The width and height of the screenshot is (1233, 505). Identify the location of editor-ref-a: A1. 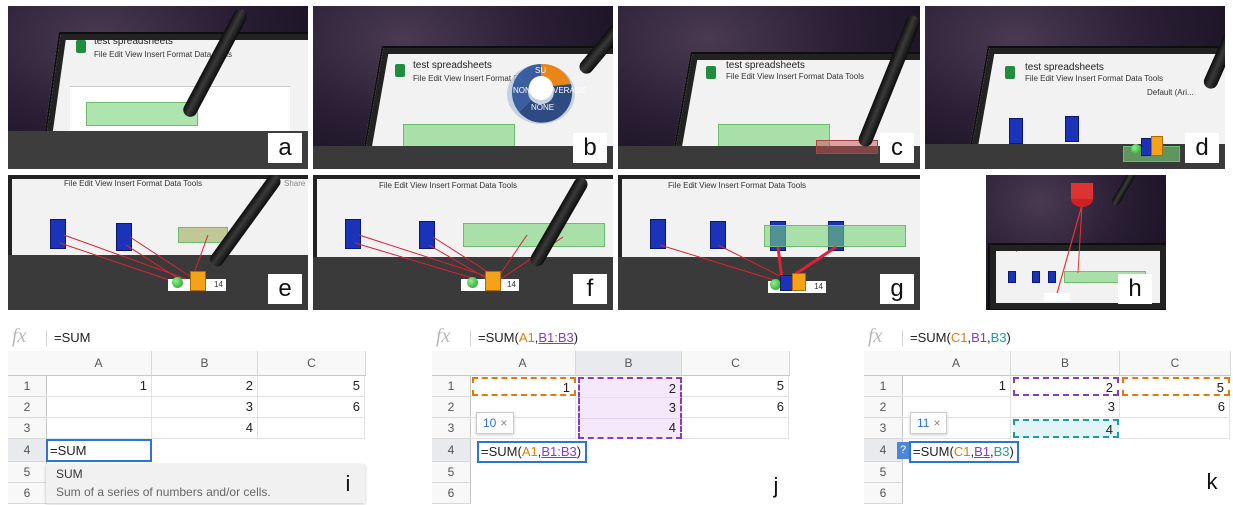
(529, 451).